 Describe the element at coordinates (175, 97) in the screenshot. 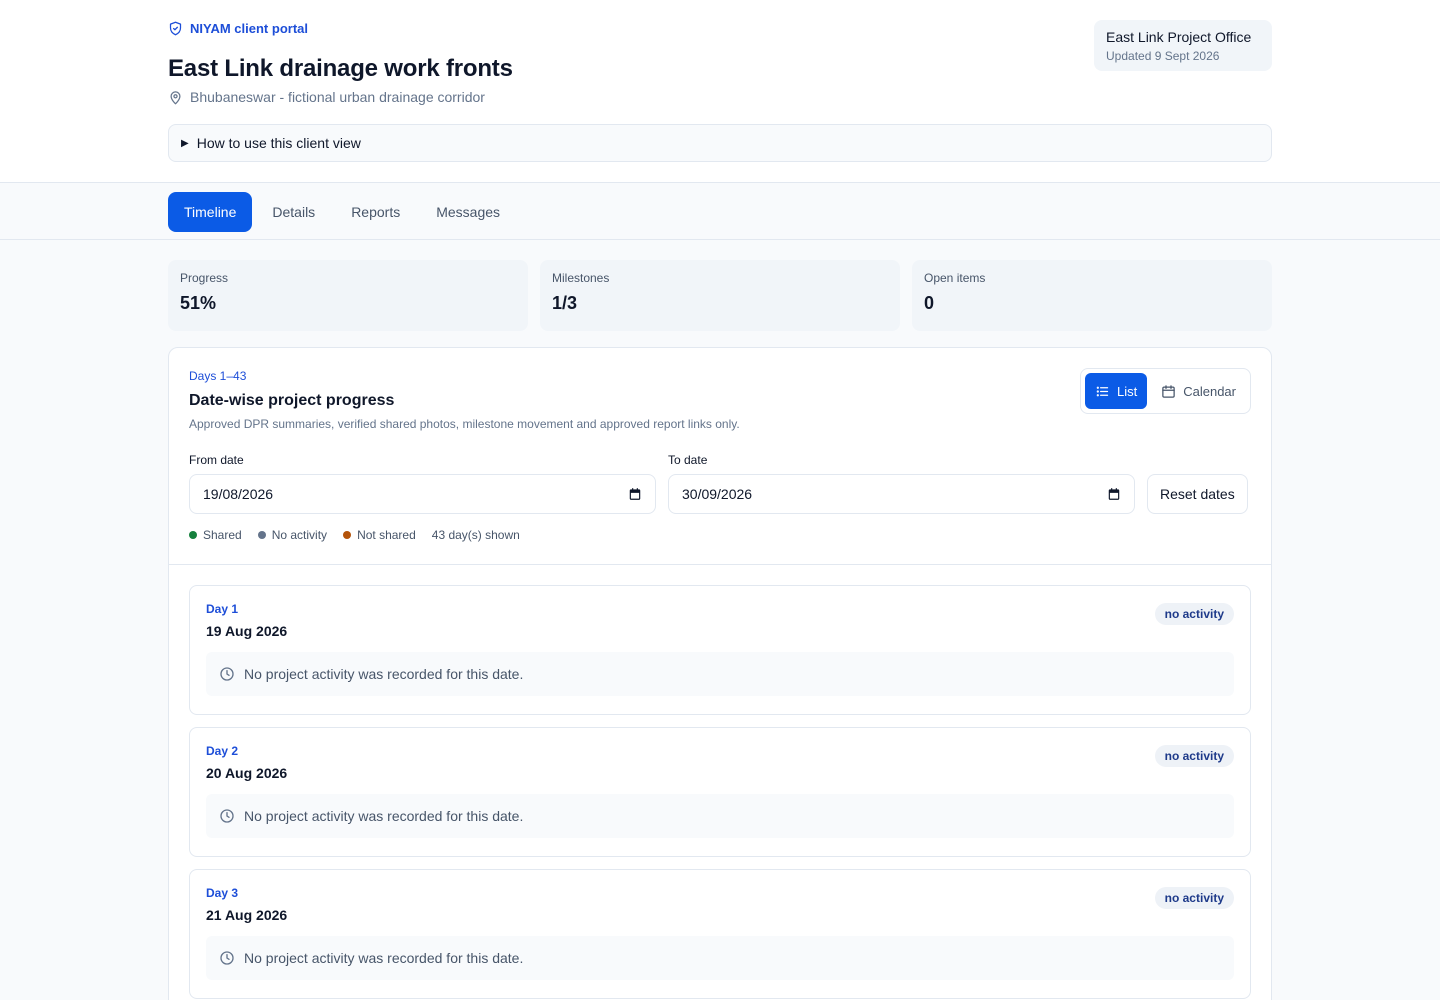

I see `map-pin-icon` at that location.